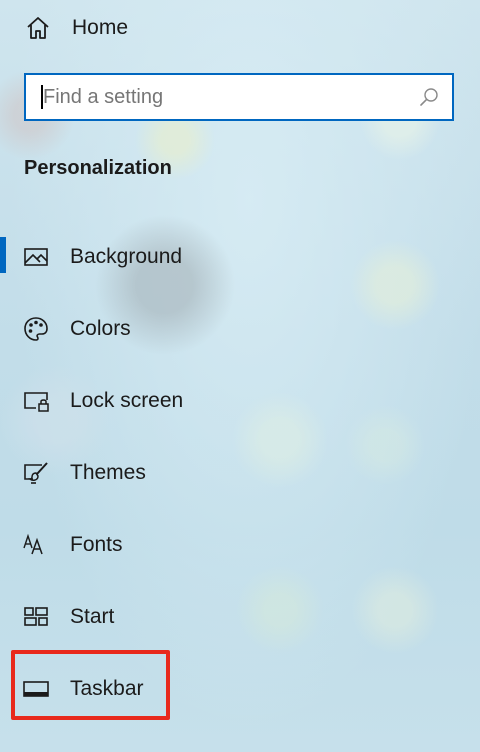 The image size is (480, 752). Describe the element at coordinates (96, 544) in the screenshot. I see `nav-item-label: Fonts` at that location.